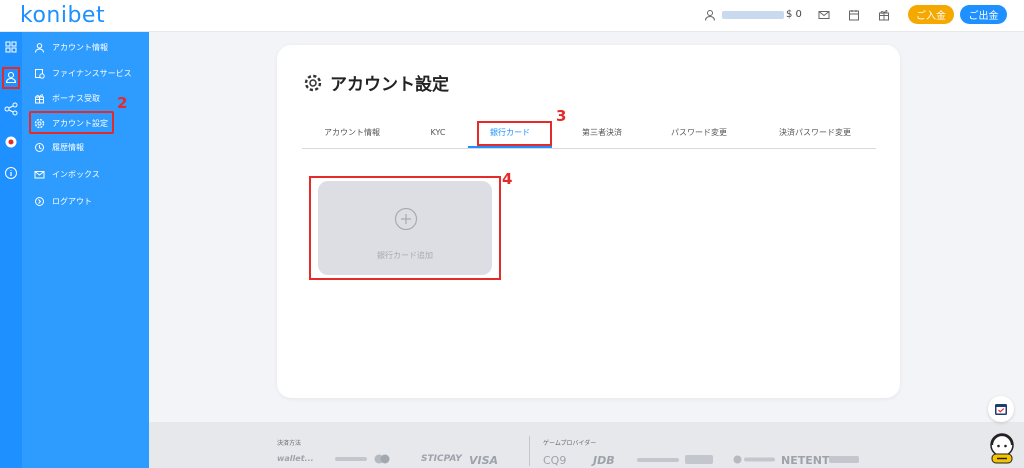 The width and height of the screenshot is (1024, 468). Describe the element at coordinates (313, 82) in the screenshot. I see `gear-icon` at that location.